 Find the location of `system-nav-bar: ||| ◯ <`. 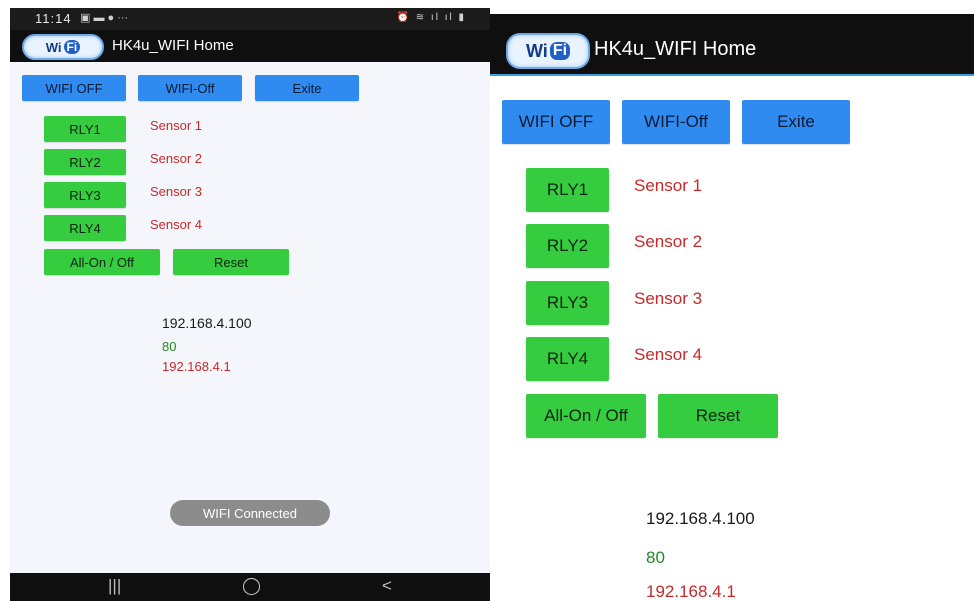

system-nav-bar: ||| ◯ < is located at coordinates (250, 587).